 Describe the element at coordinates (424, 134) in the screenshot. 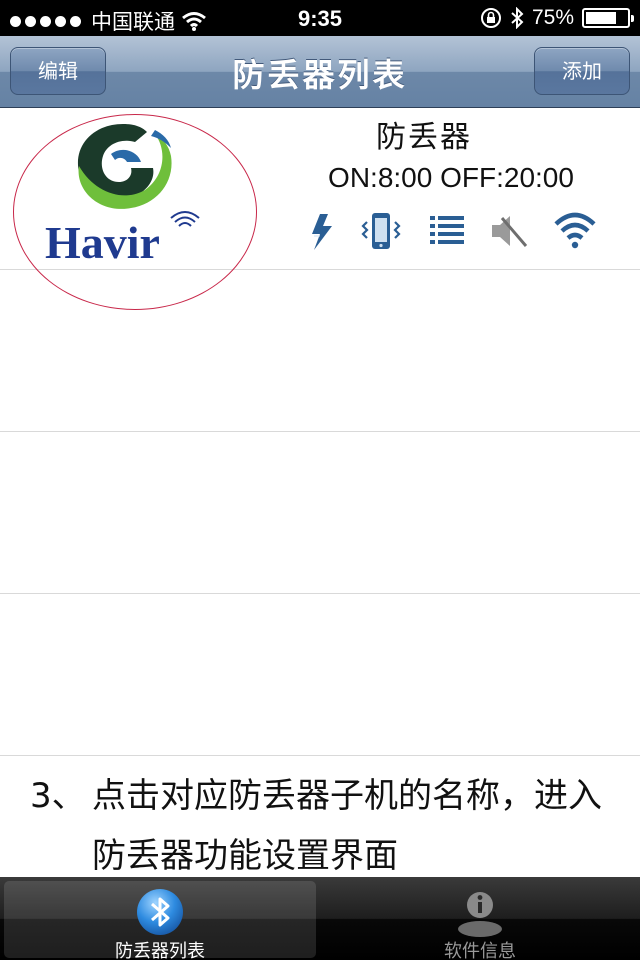

I see `device-name: 防丢器` at that location.